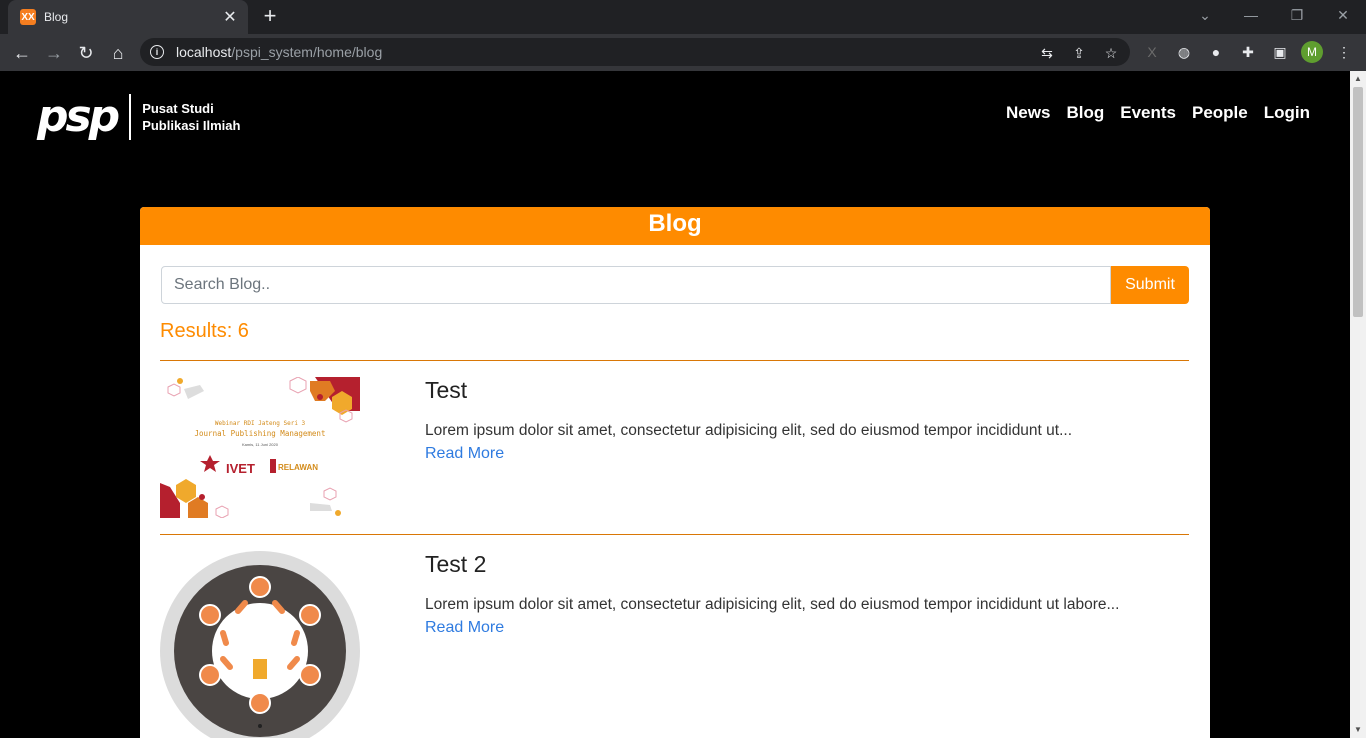 The height and width of the screenshot is (738, 1366). What do you see at coordinates (1287, 113) in the screenshot?
I see `nav-login: Login` at bounding box center [1287, 113].